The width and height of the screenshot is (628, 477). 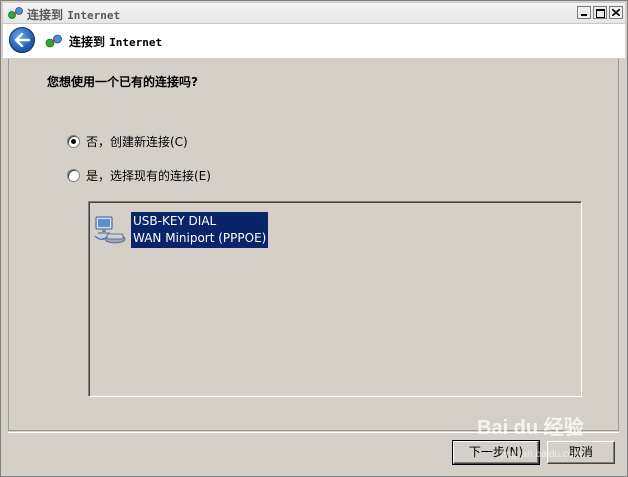 What do you see at coordinates (584, 12) in the screenshot?
I see `minimize-button` at bounding box center [584, 12].